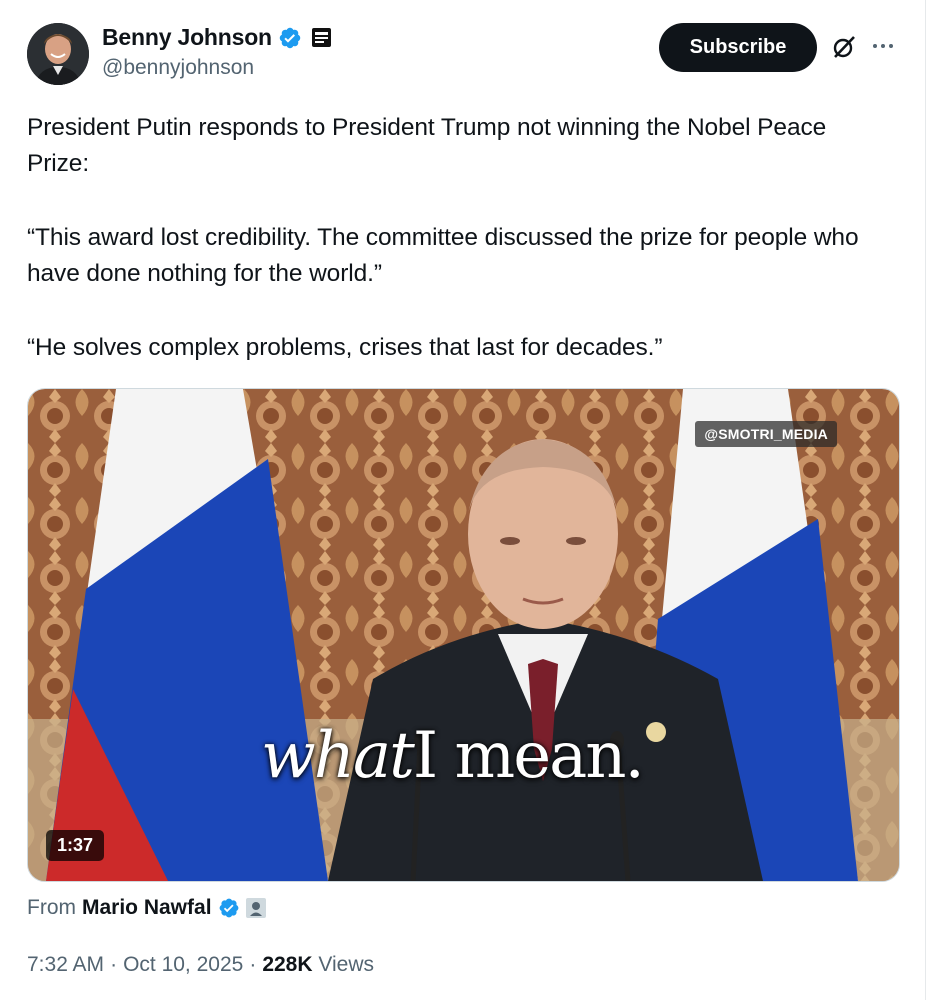  Describe the element at coordinates (178, 68) in the screenshot. I see `author-handle: @bennyjohnson` at that location.